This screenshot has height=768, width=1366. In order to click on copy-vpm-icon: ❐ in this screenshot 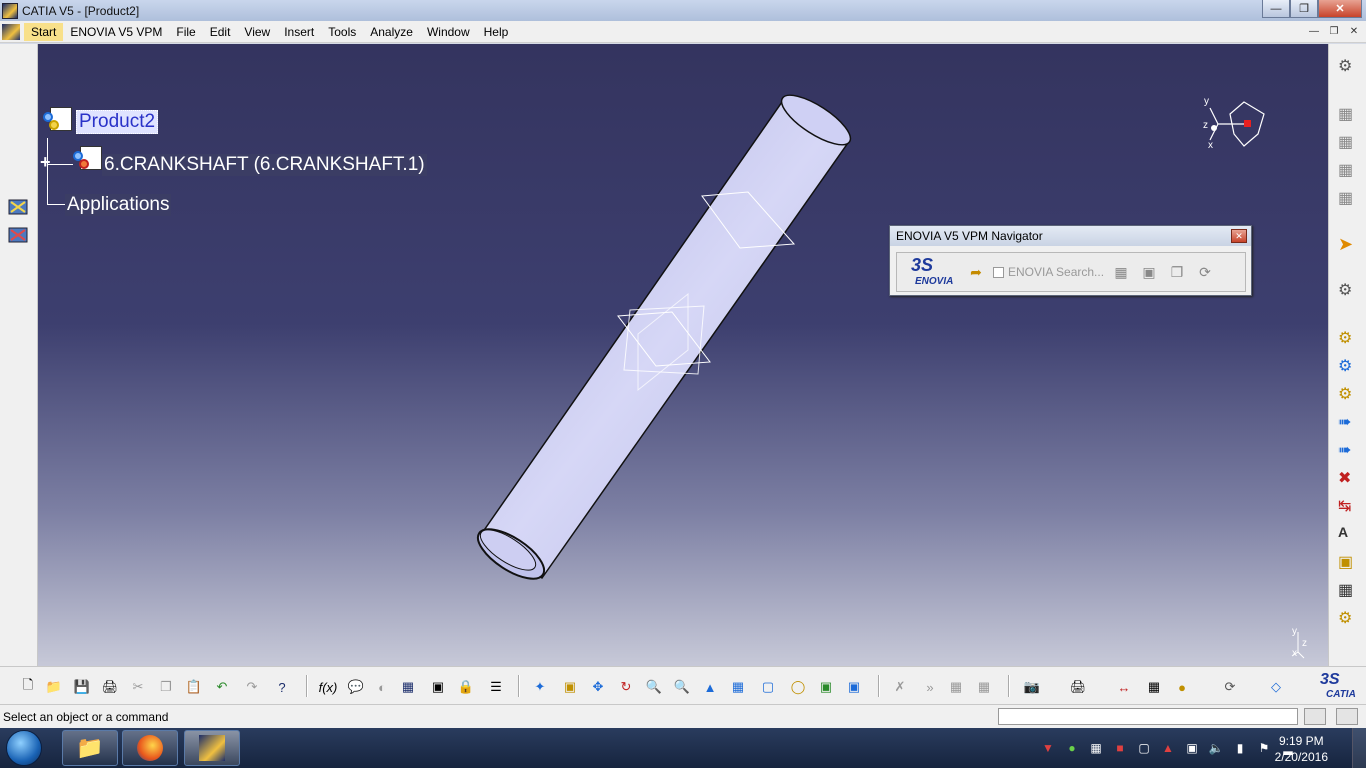, I will do `click(1177, 272)`.